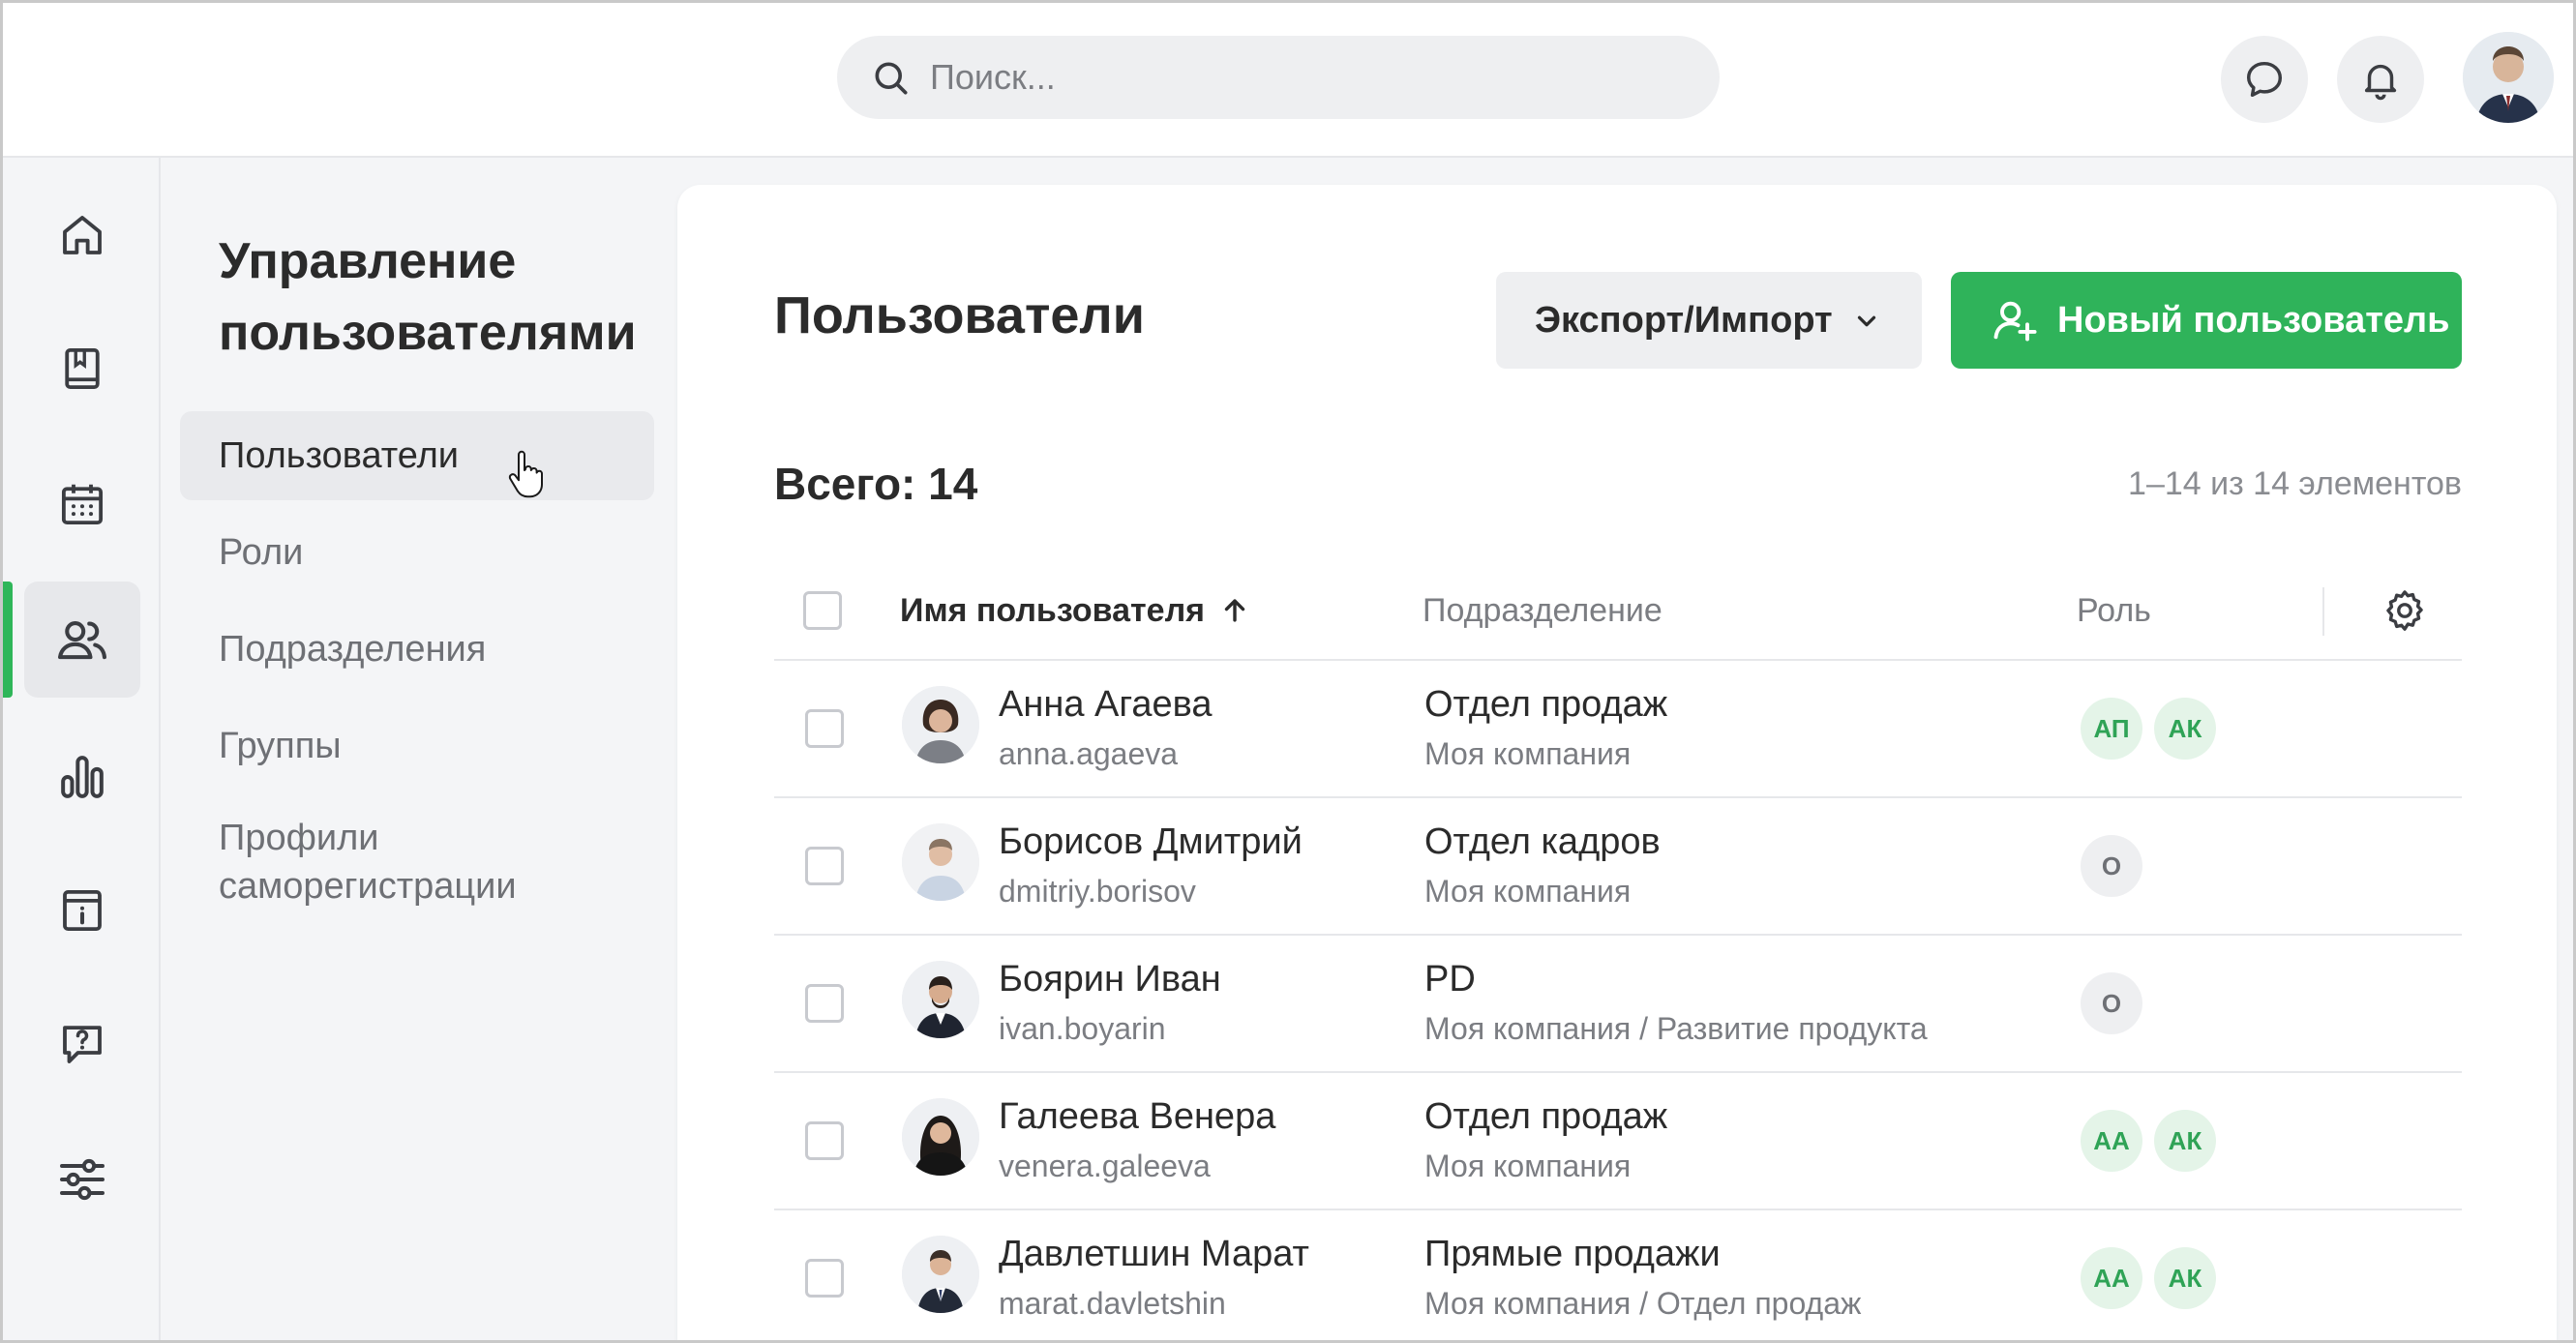  Describe the element at coordinates (1106, 705) in the screenshot. I see `user-name: Анна Агаева` at that location.